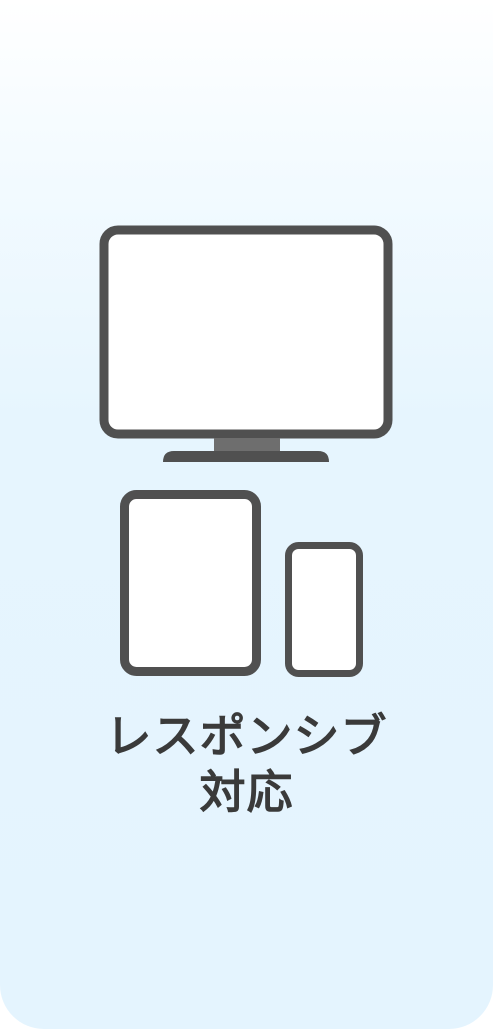  Describe the element at coordinates (247, 445) in the screenshot. I see `monitor-neck` at that location.